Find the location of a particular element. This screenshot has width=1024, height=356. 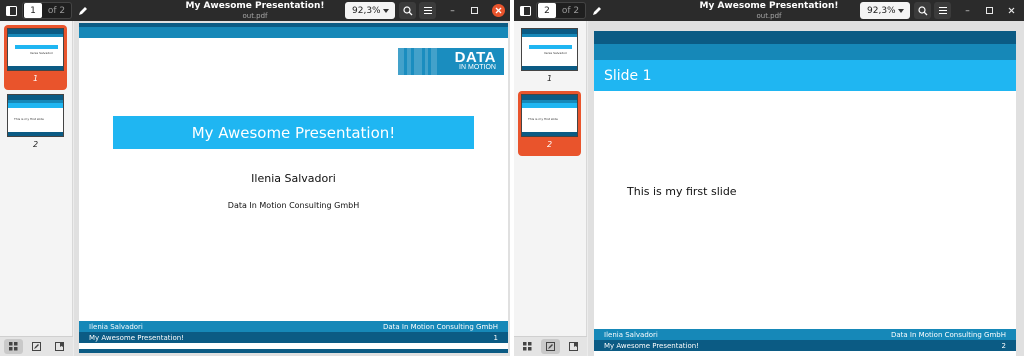

presentation-author: Ilenia Salvadori is located at coordinates (293, 178).